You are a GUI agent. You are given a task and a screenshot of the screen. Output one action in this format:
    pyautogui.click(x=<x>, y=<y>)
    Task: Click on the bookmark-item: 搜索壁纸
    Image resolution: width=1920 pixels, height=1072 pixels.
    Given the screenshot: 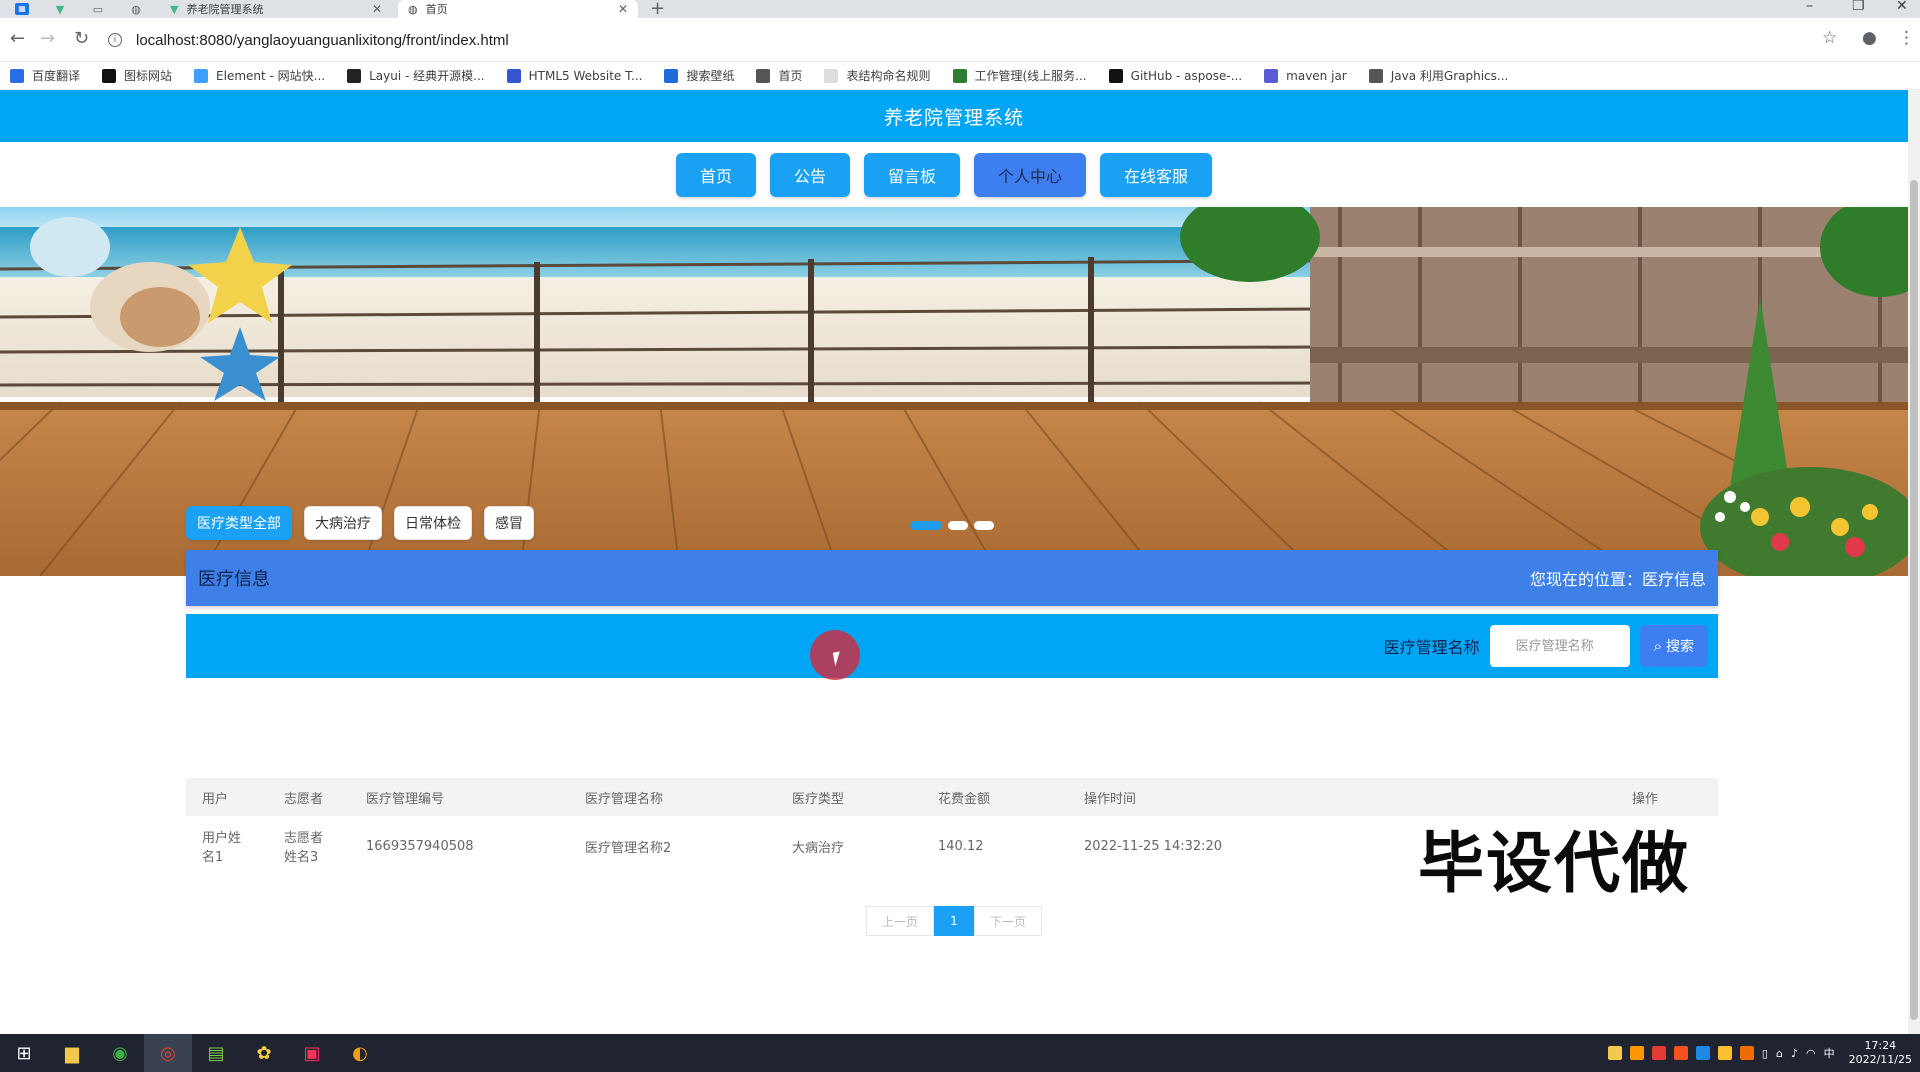 What is the action you would take?
    pyautogui.click(x=699, y=75)
    